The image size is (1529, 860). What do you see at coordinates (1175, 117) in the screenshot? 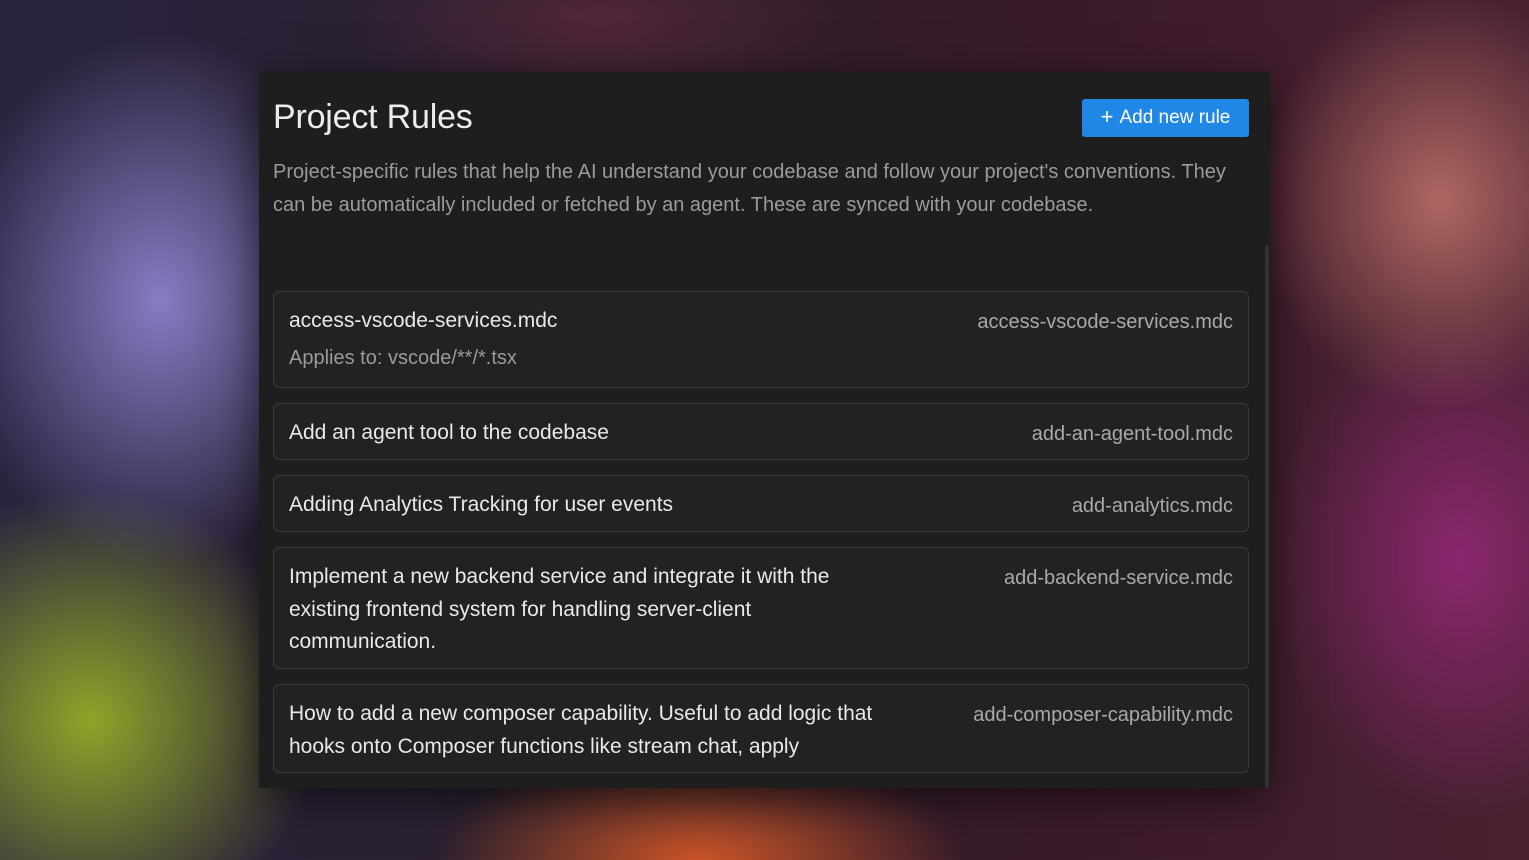
I see `add-new-rule-label: Add new rule` at bounding box center [1175, 117].